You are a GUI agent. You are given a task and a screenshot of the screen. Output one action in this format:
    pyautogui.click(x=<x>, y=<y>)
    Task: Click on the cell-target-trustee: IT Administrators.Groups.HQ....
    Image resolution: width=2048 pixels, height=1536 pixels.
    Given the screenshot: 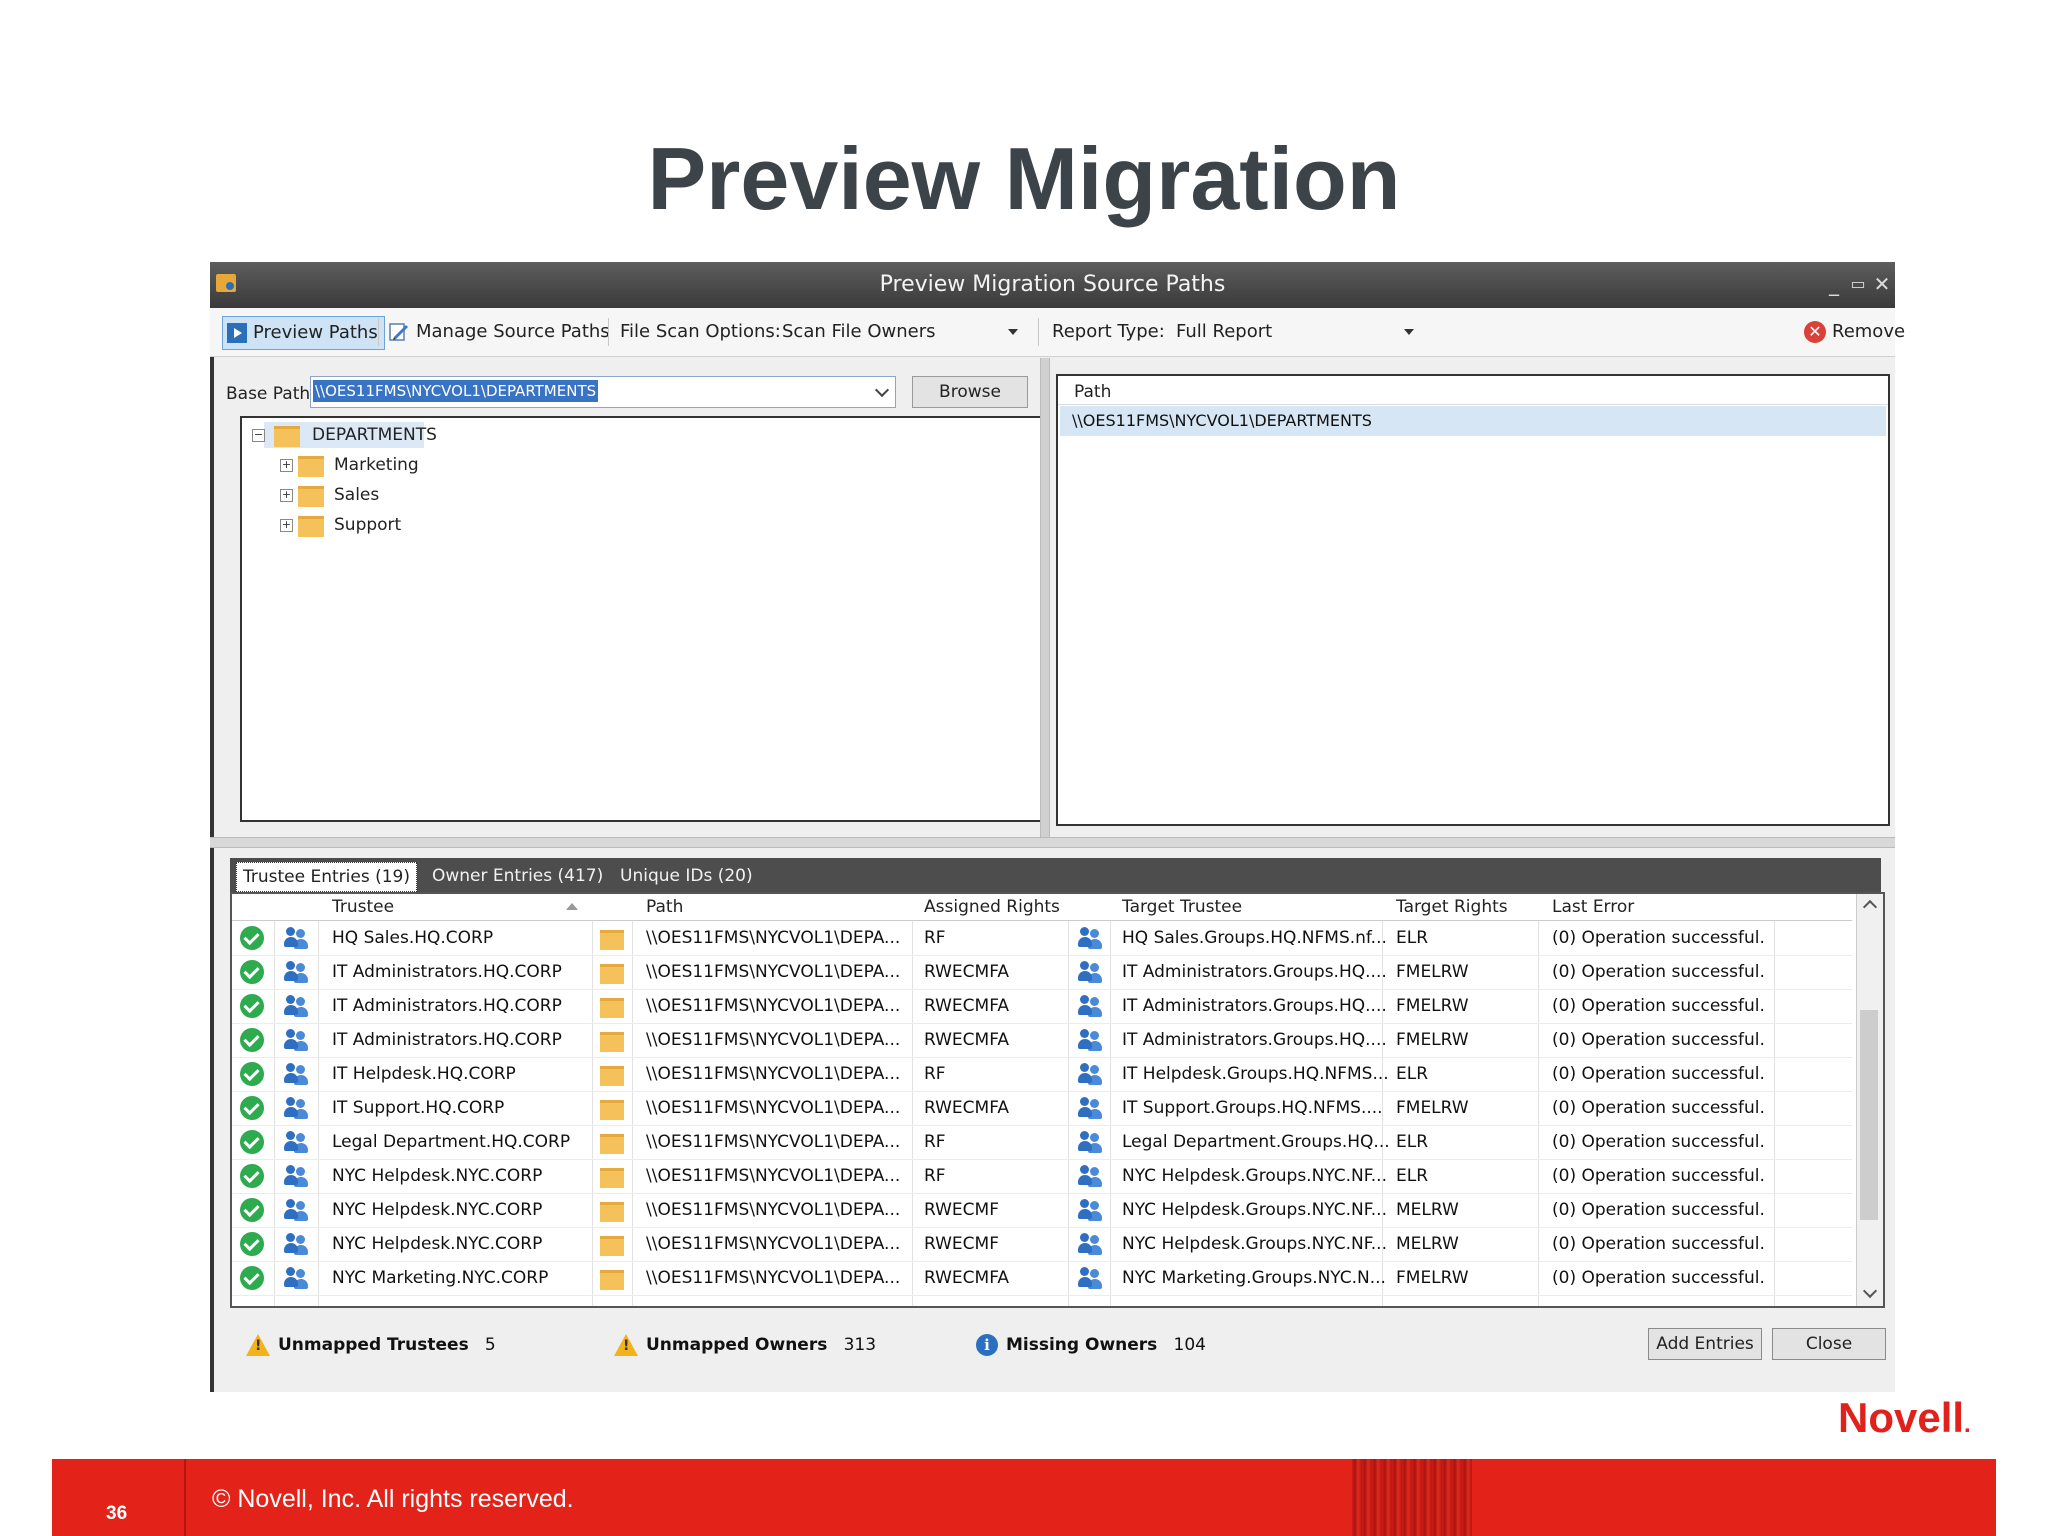 What is the action you would take?
    pyautogui.click(x=1254, y=972)
    